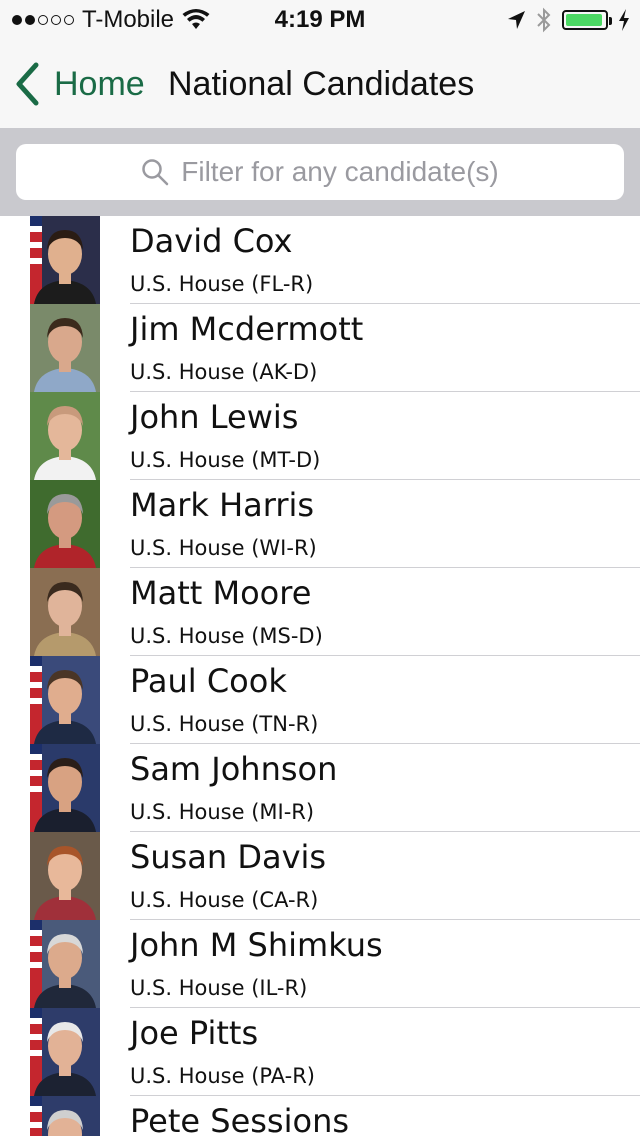  I want to click on status-bar-right, so click(568, 20).